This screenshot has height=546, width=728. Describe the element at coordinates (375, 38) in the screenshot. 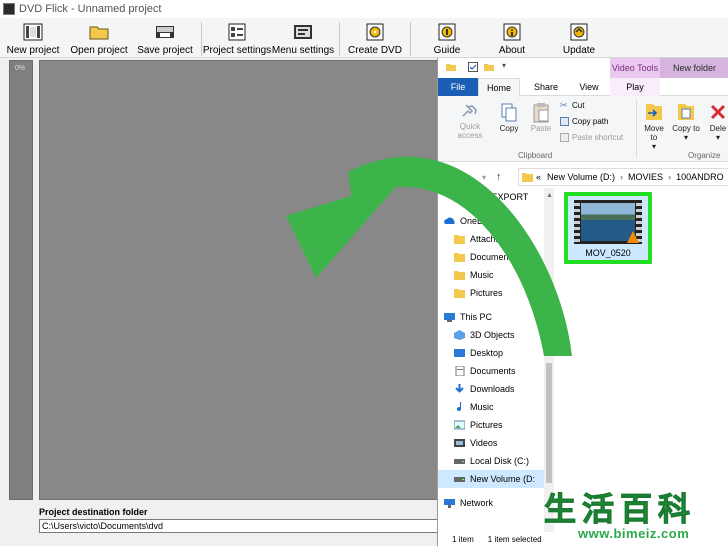

I see `create-dvd-button: Create DVD` at that location.